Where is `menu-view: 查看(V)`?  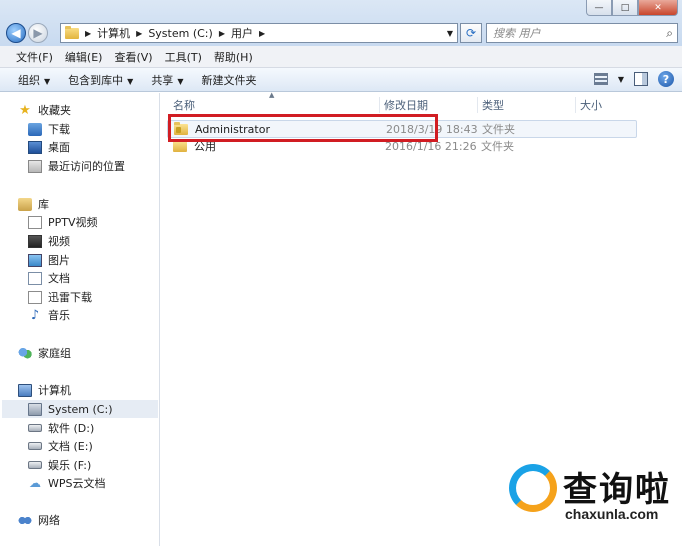 menu-view: 查看(V) is located at coordinates (133, 57).